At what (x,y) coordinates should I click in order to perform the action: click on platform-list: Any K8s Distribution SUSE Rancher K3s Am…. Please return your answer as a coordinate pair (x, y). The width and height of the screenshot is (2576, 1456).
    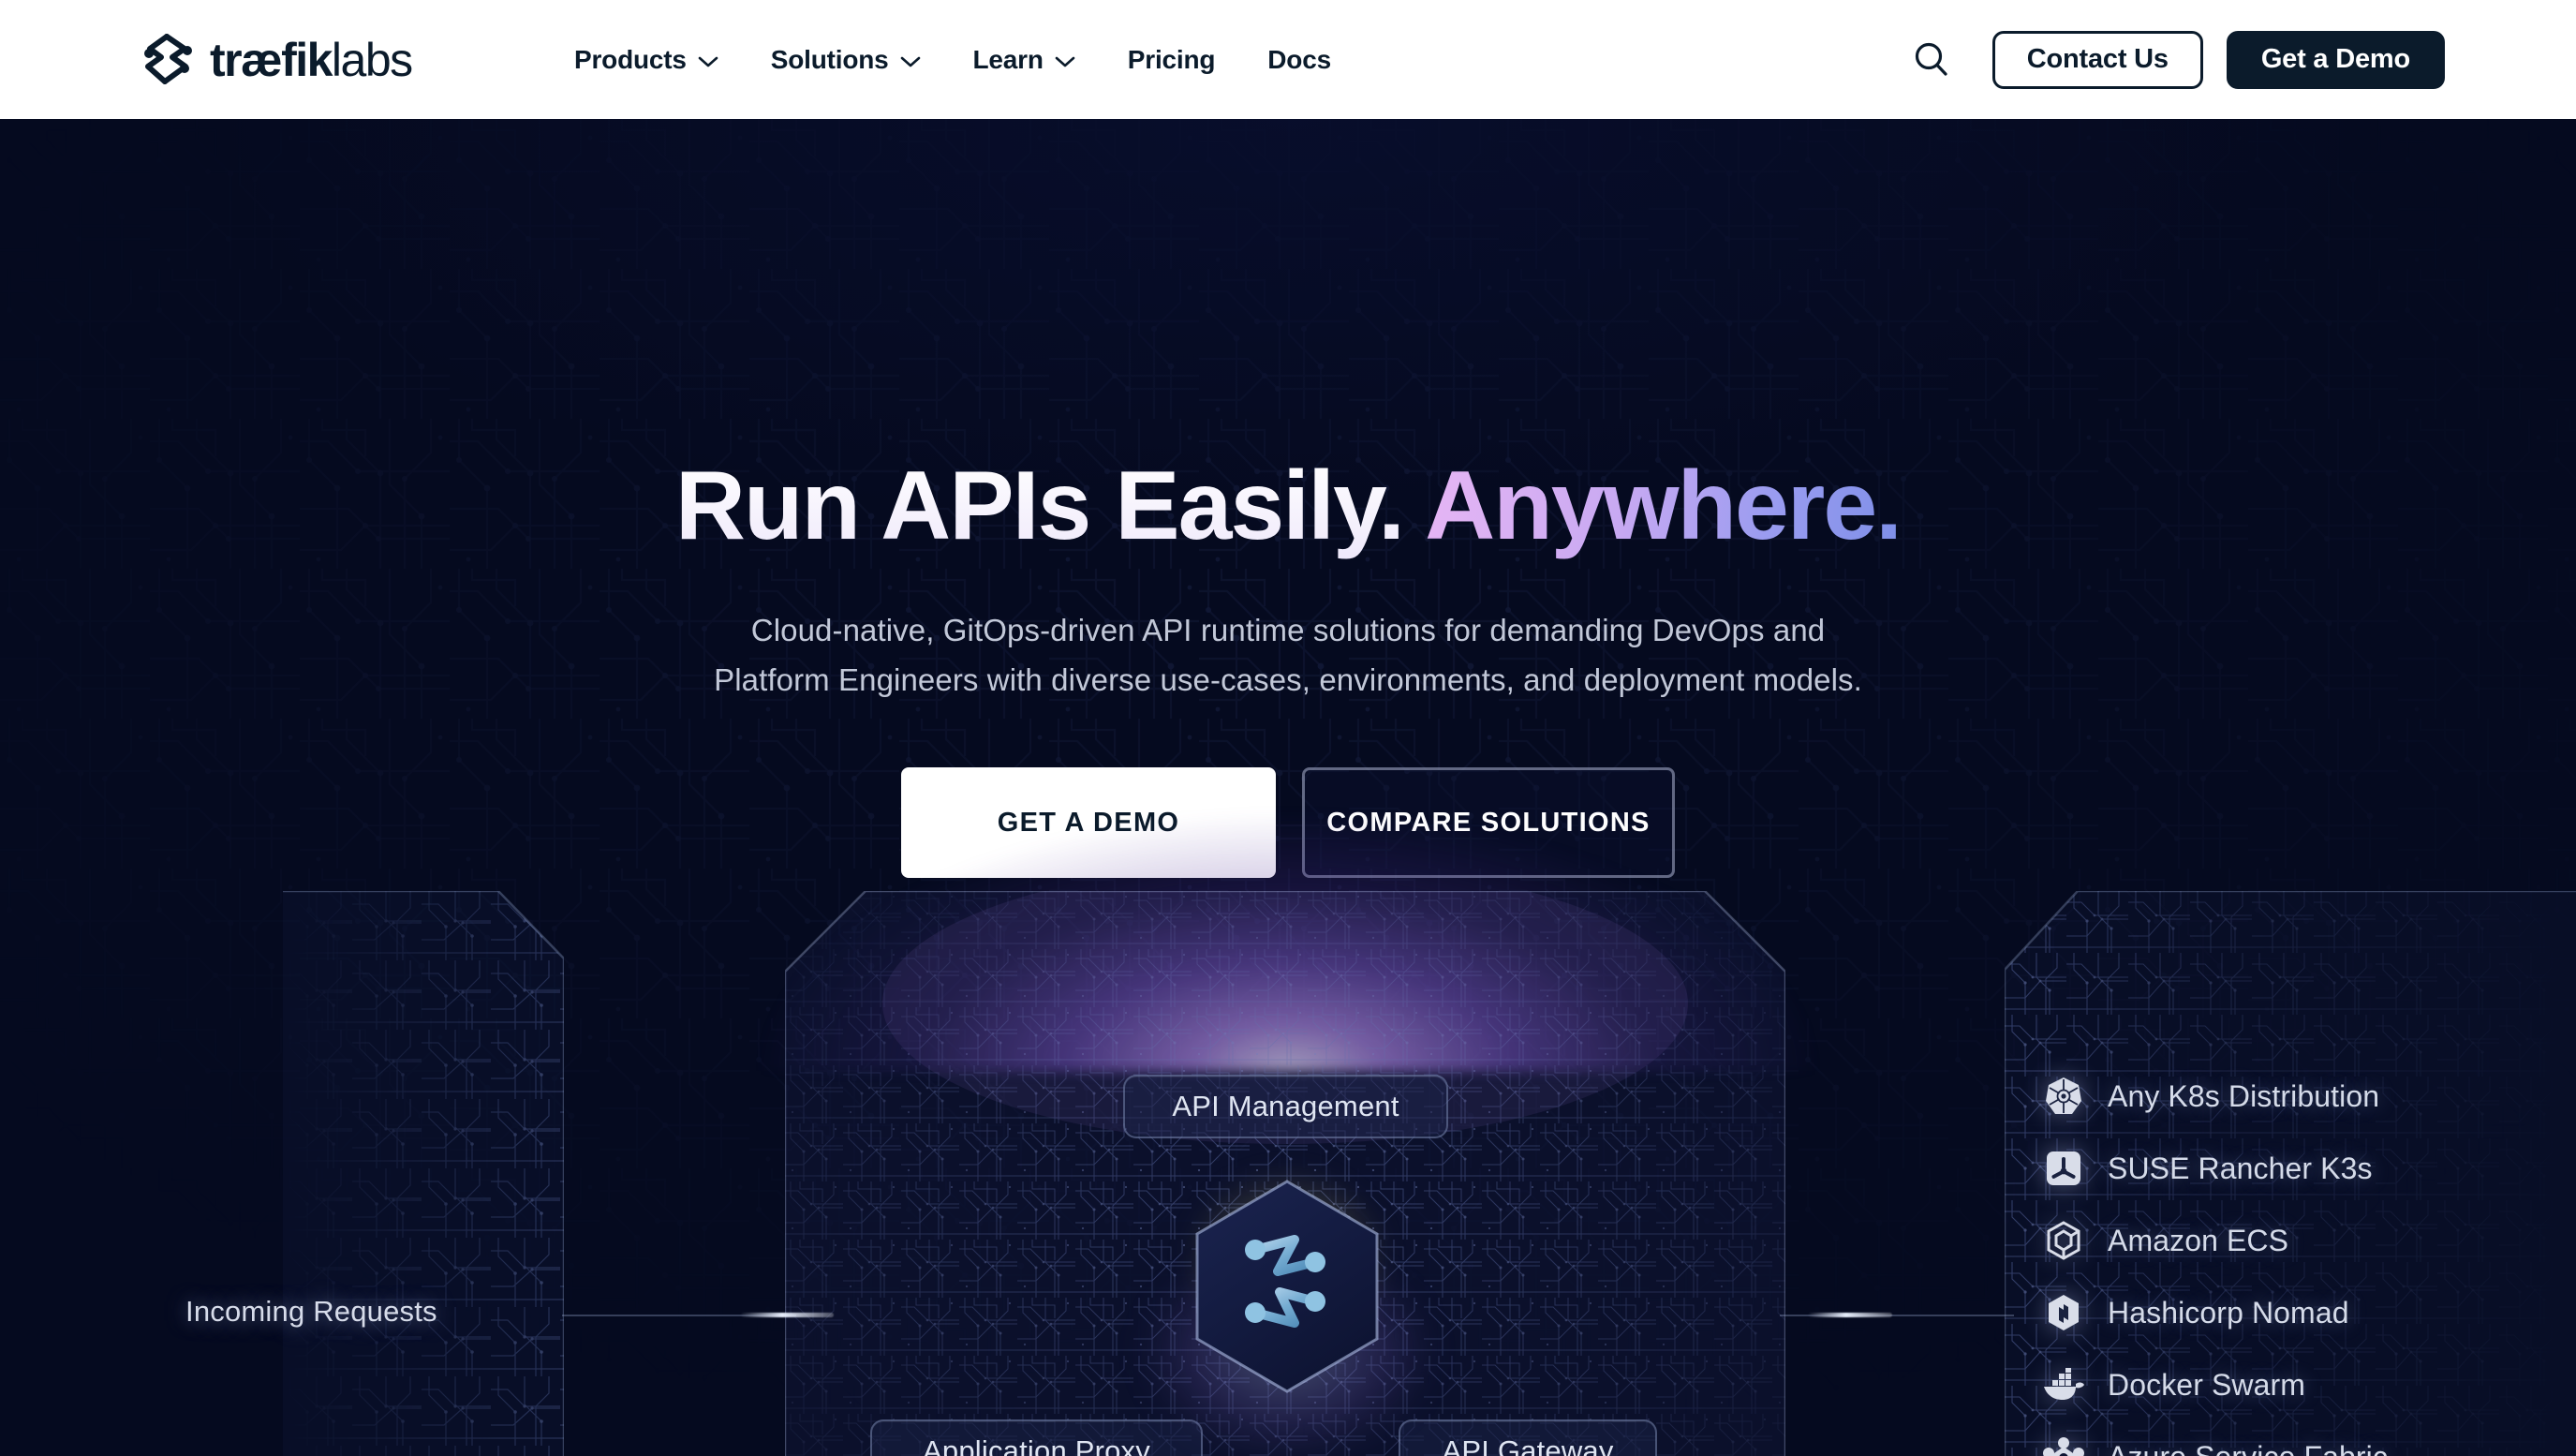
    Looking at the image, I should click on (2215, 1265).